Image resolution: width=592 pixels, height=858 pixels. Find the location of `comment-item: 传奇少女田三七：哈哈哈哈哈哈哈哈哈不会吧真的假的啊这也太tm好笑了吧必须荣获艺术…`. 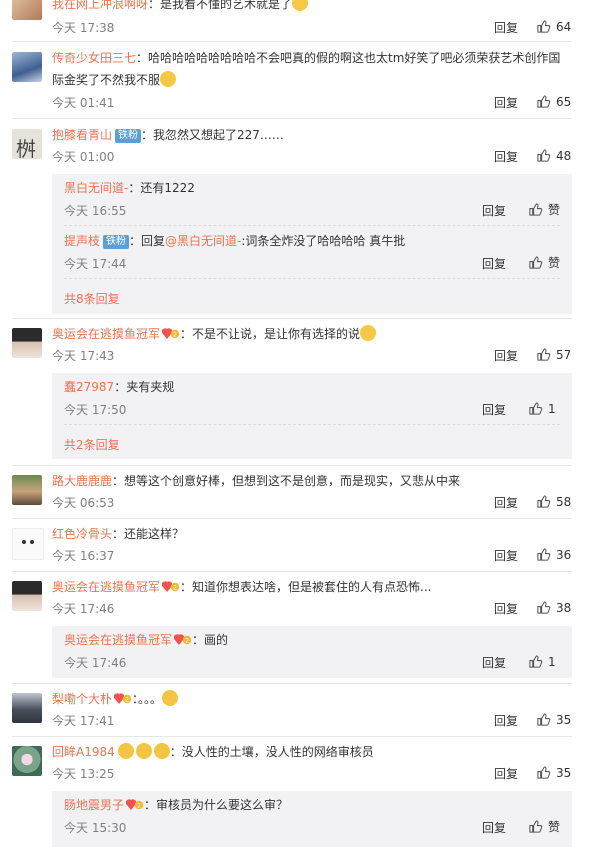

comment-item: 传奇少女田三七：哈哈哈哈哈哈哈哈哈不会吧真的假的啊这也太tm好笑了吧必须荣获艺术… is located at coordinates (296, 82).